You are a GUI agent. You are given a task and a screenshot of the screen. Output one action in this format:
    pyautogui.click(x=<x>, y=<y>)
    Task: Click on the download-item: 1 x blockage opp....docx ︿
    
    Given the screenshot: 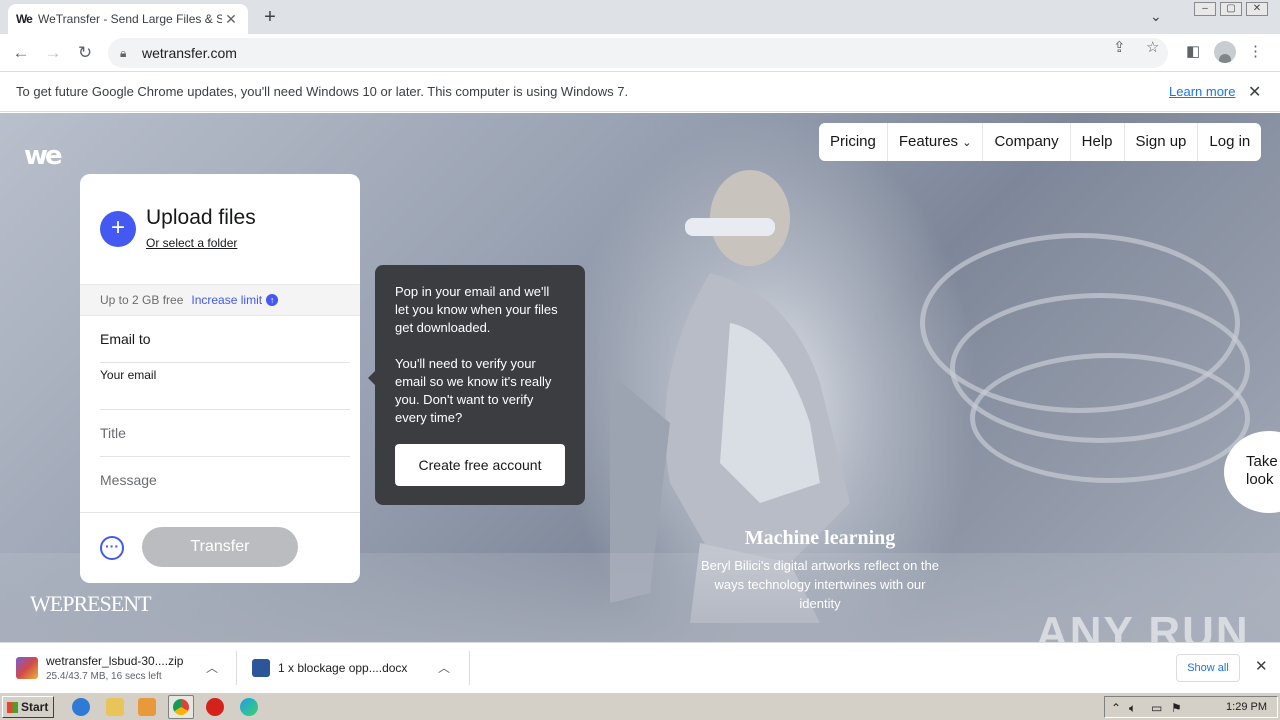 What is the action you would take?
    pyautogui.click(x=357, y=668)
    